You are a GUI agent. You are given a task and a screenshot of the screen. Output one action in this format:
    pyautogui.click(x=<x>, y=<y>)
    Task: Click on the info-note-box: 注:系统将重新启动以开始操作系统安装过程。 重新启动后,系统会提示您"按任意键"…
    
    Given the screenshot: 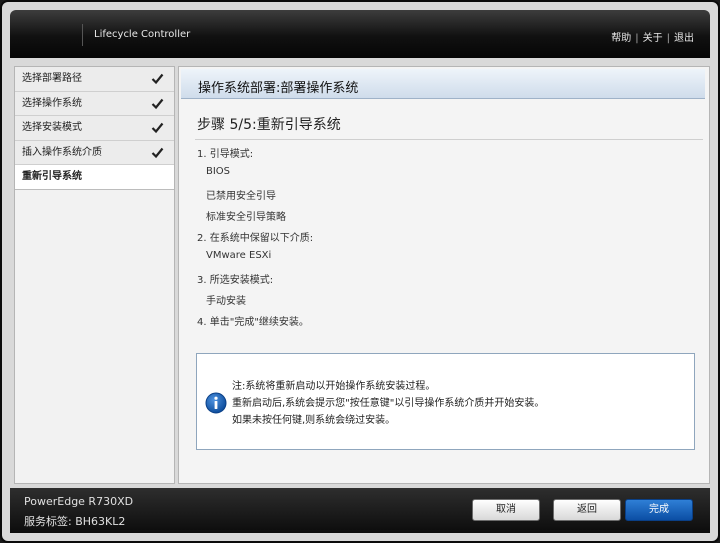 What is the action you would take?
    pyautogui.click(x=445, y=401)
    